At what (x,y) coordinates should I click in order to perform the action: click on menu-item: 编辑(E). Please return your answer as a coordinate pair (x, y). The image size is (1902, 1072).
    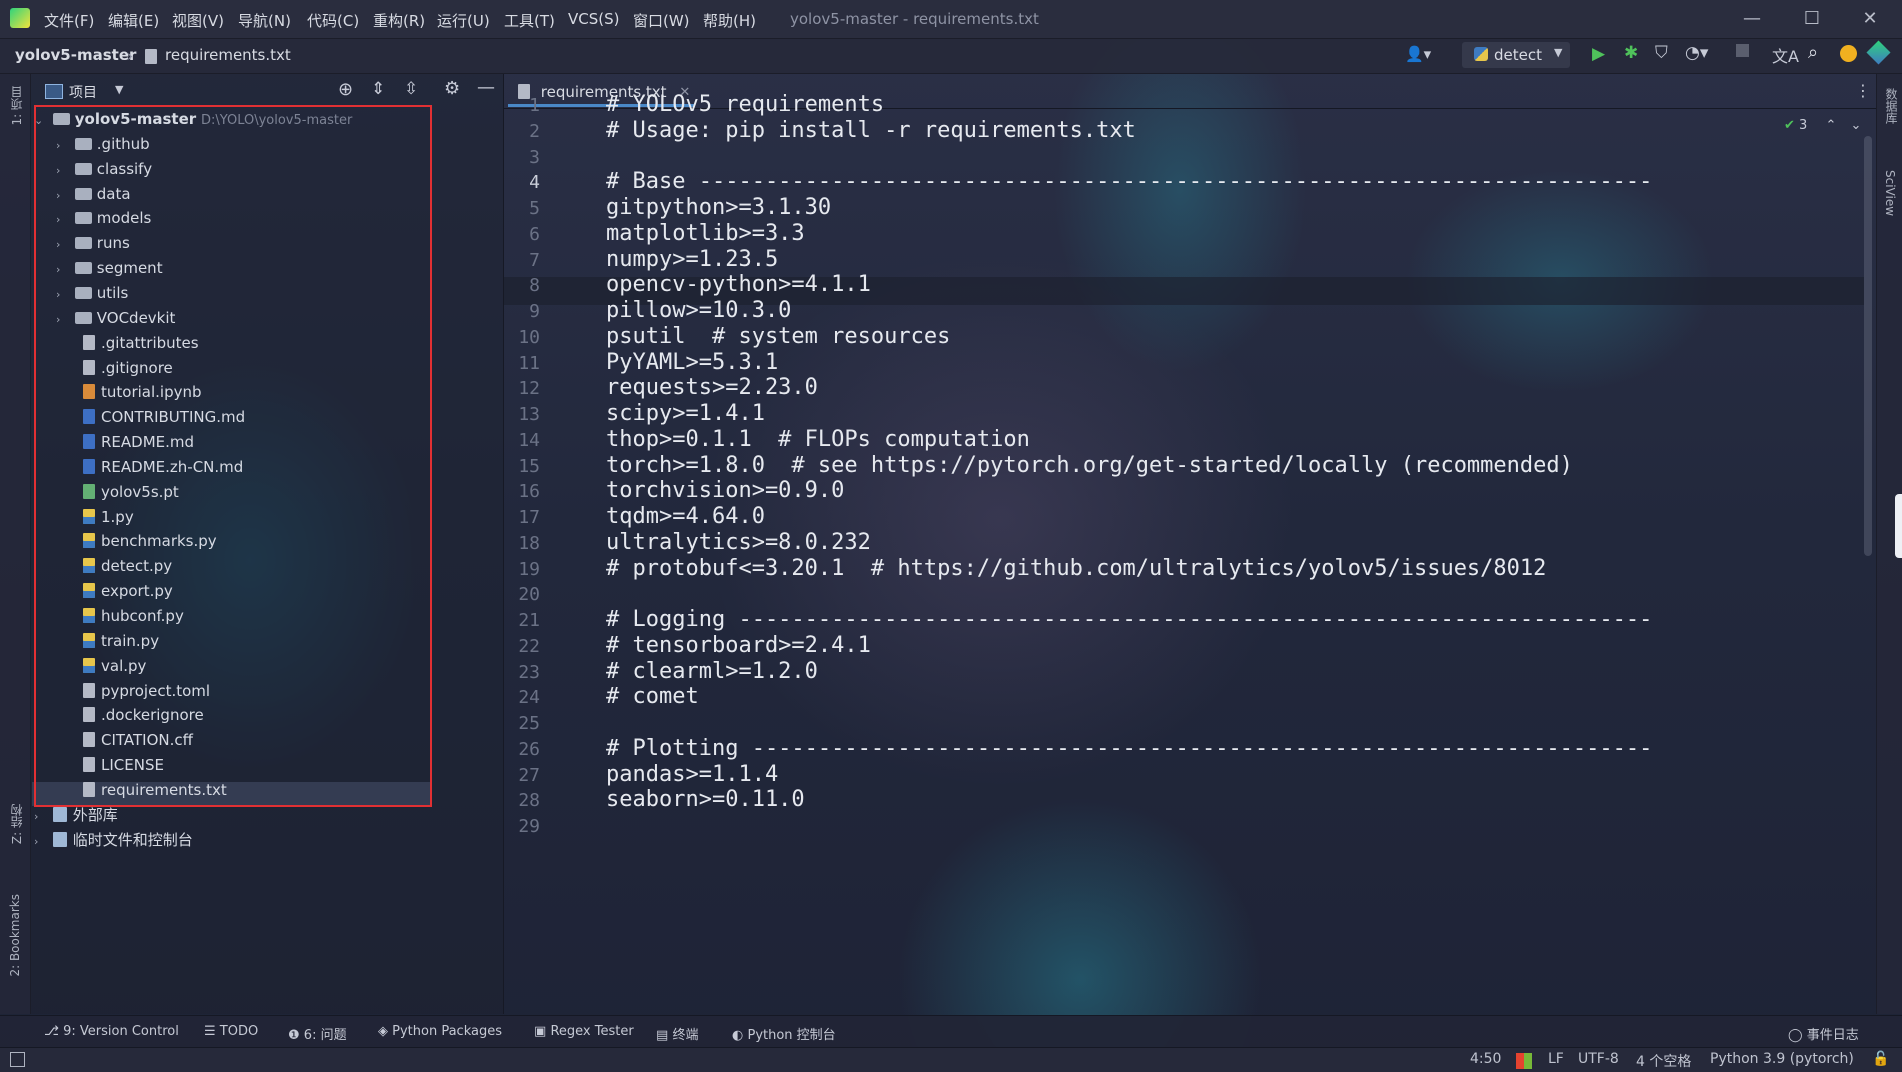
    Looking at the image, I should click on (133, 20).